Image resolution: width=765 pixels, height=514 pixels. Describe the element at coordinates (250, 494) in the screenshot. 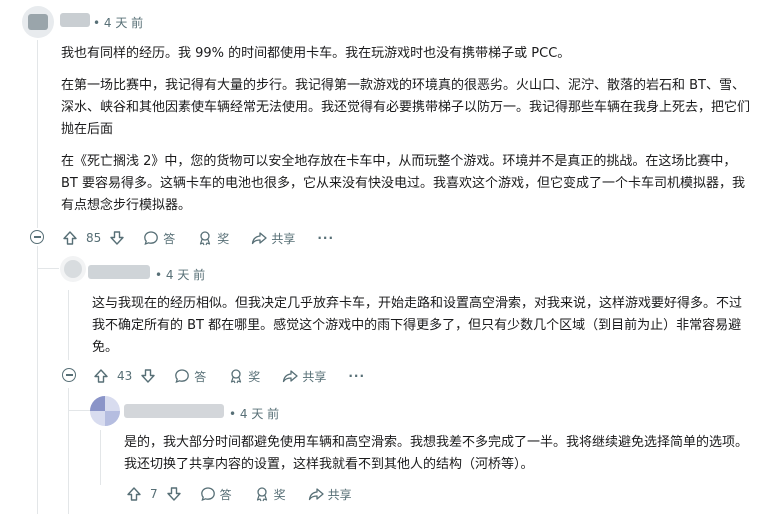

I see `comment-actions: 7 答 奖 共享` at that location.